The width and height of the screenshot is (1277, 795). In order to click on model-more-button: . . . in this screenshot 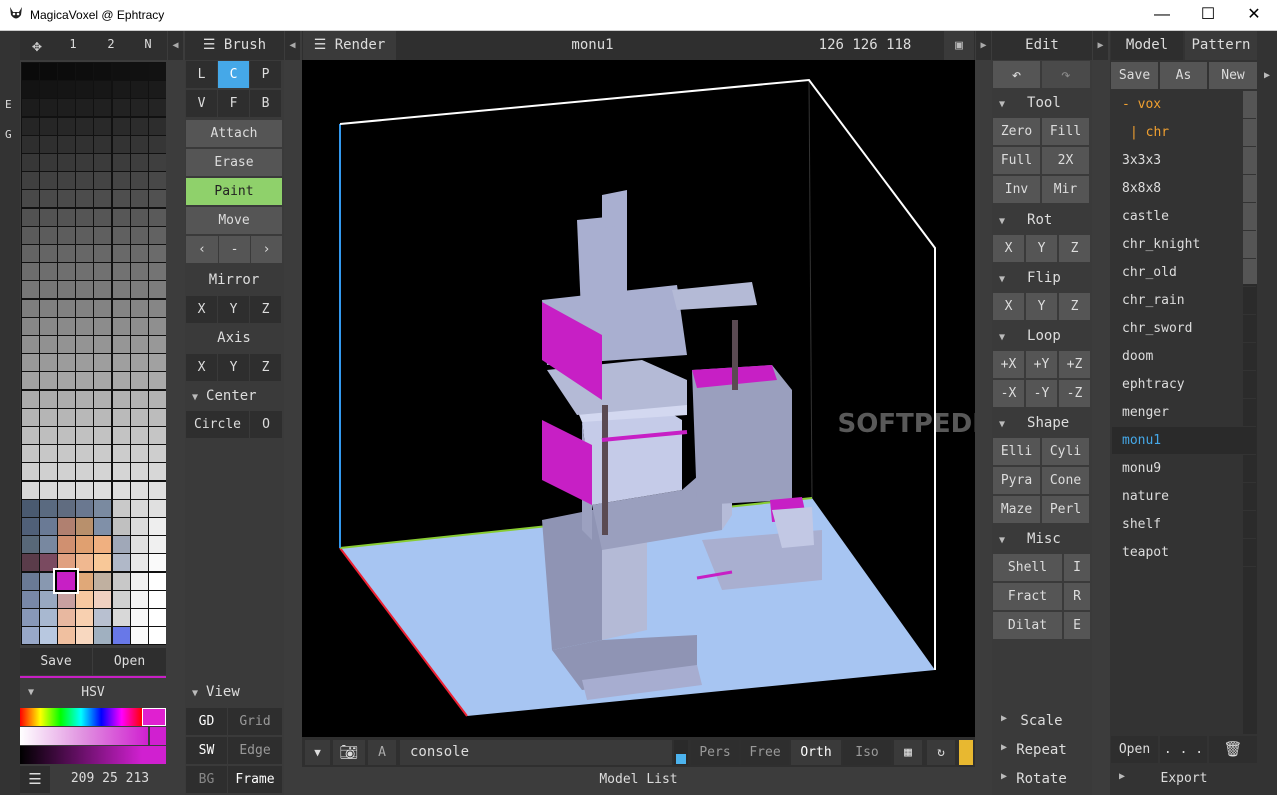, I will do `click(1183, 749)`.